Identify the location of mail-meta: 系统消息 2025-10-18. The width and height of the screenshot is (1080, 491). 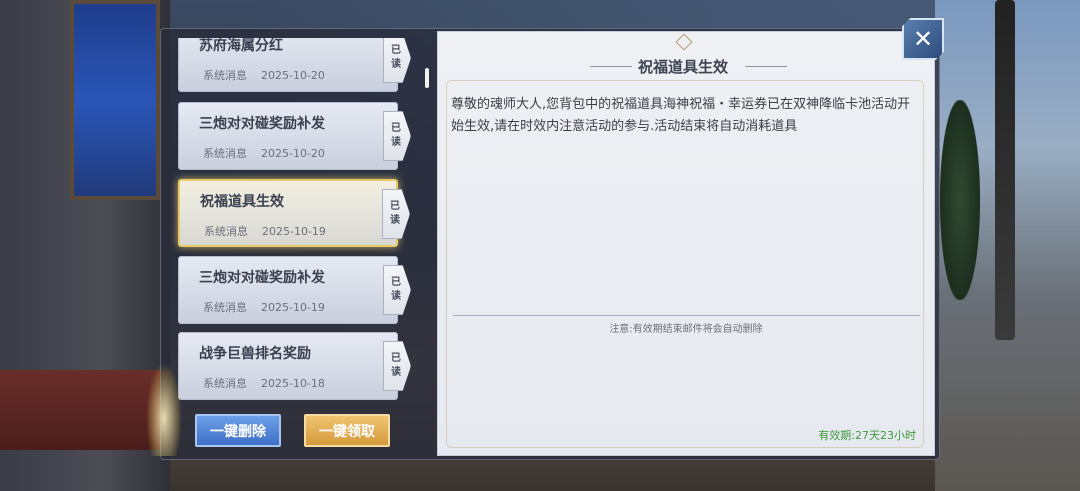
(264, 383).